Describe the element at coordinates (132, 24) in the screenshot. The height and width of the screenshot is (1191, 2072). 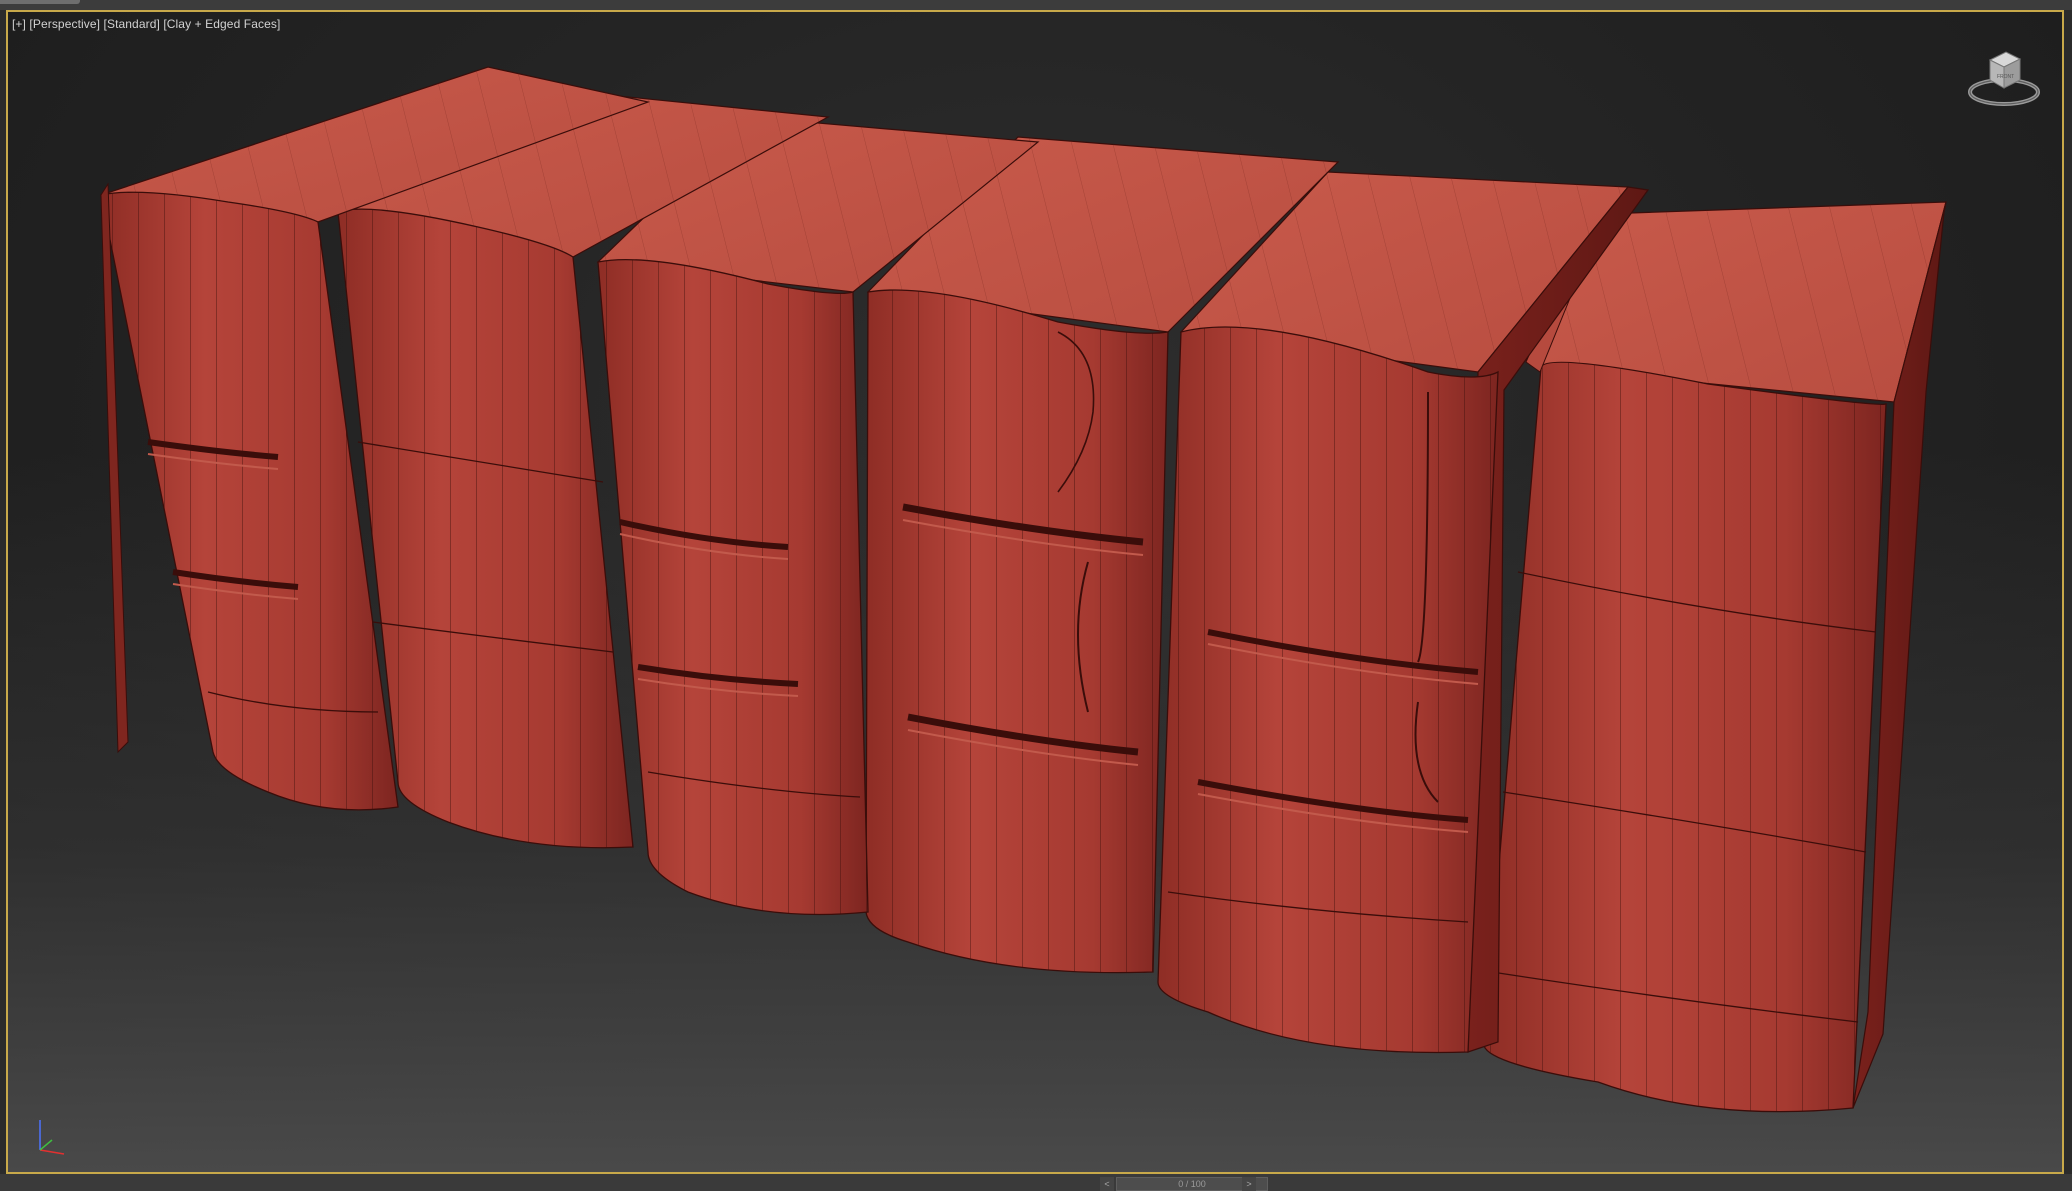
I see `viewport-menu-standard: [Standard]` at that location.